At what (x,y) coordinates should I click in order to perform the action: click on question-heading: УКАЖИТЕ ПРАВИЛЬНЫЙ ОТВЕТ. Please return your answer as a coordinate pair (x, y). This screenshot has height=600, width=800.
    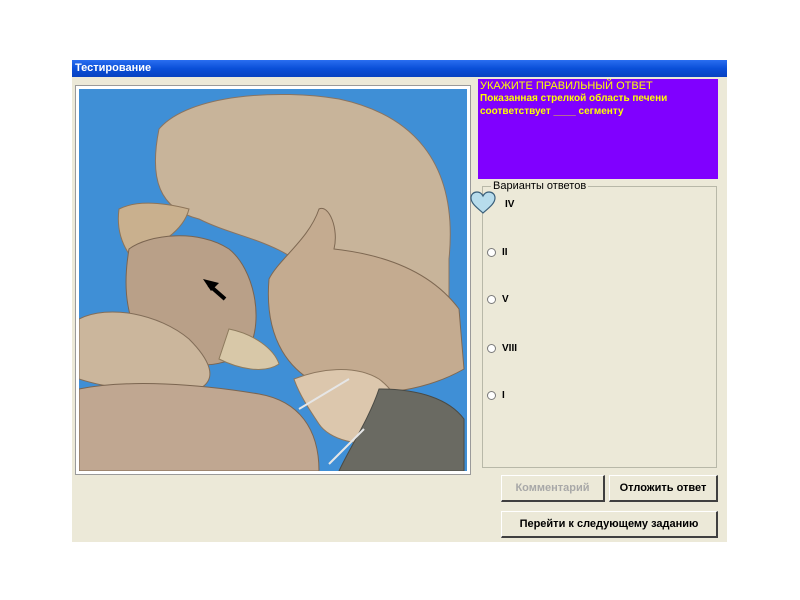
    Looking at the image, I should click on (566, 86).